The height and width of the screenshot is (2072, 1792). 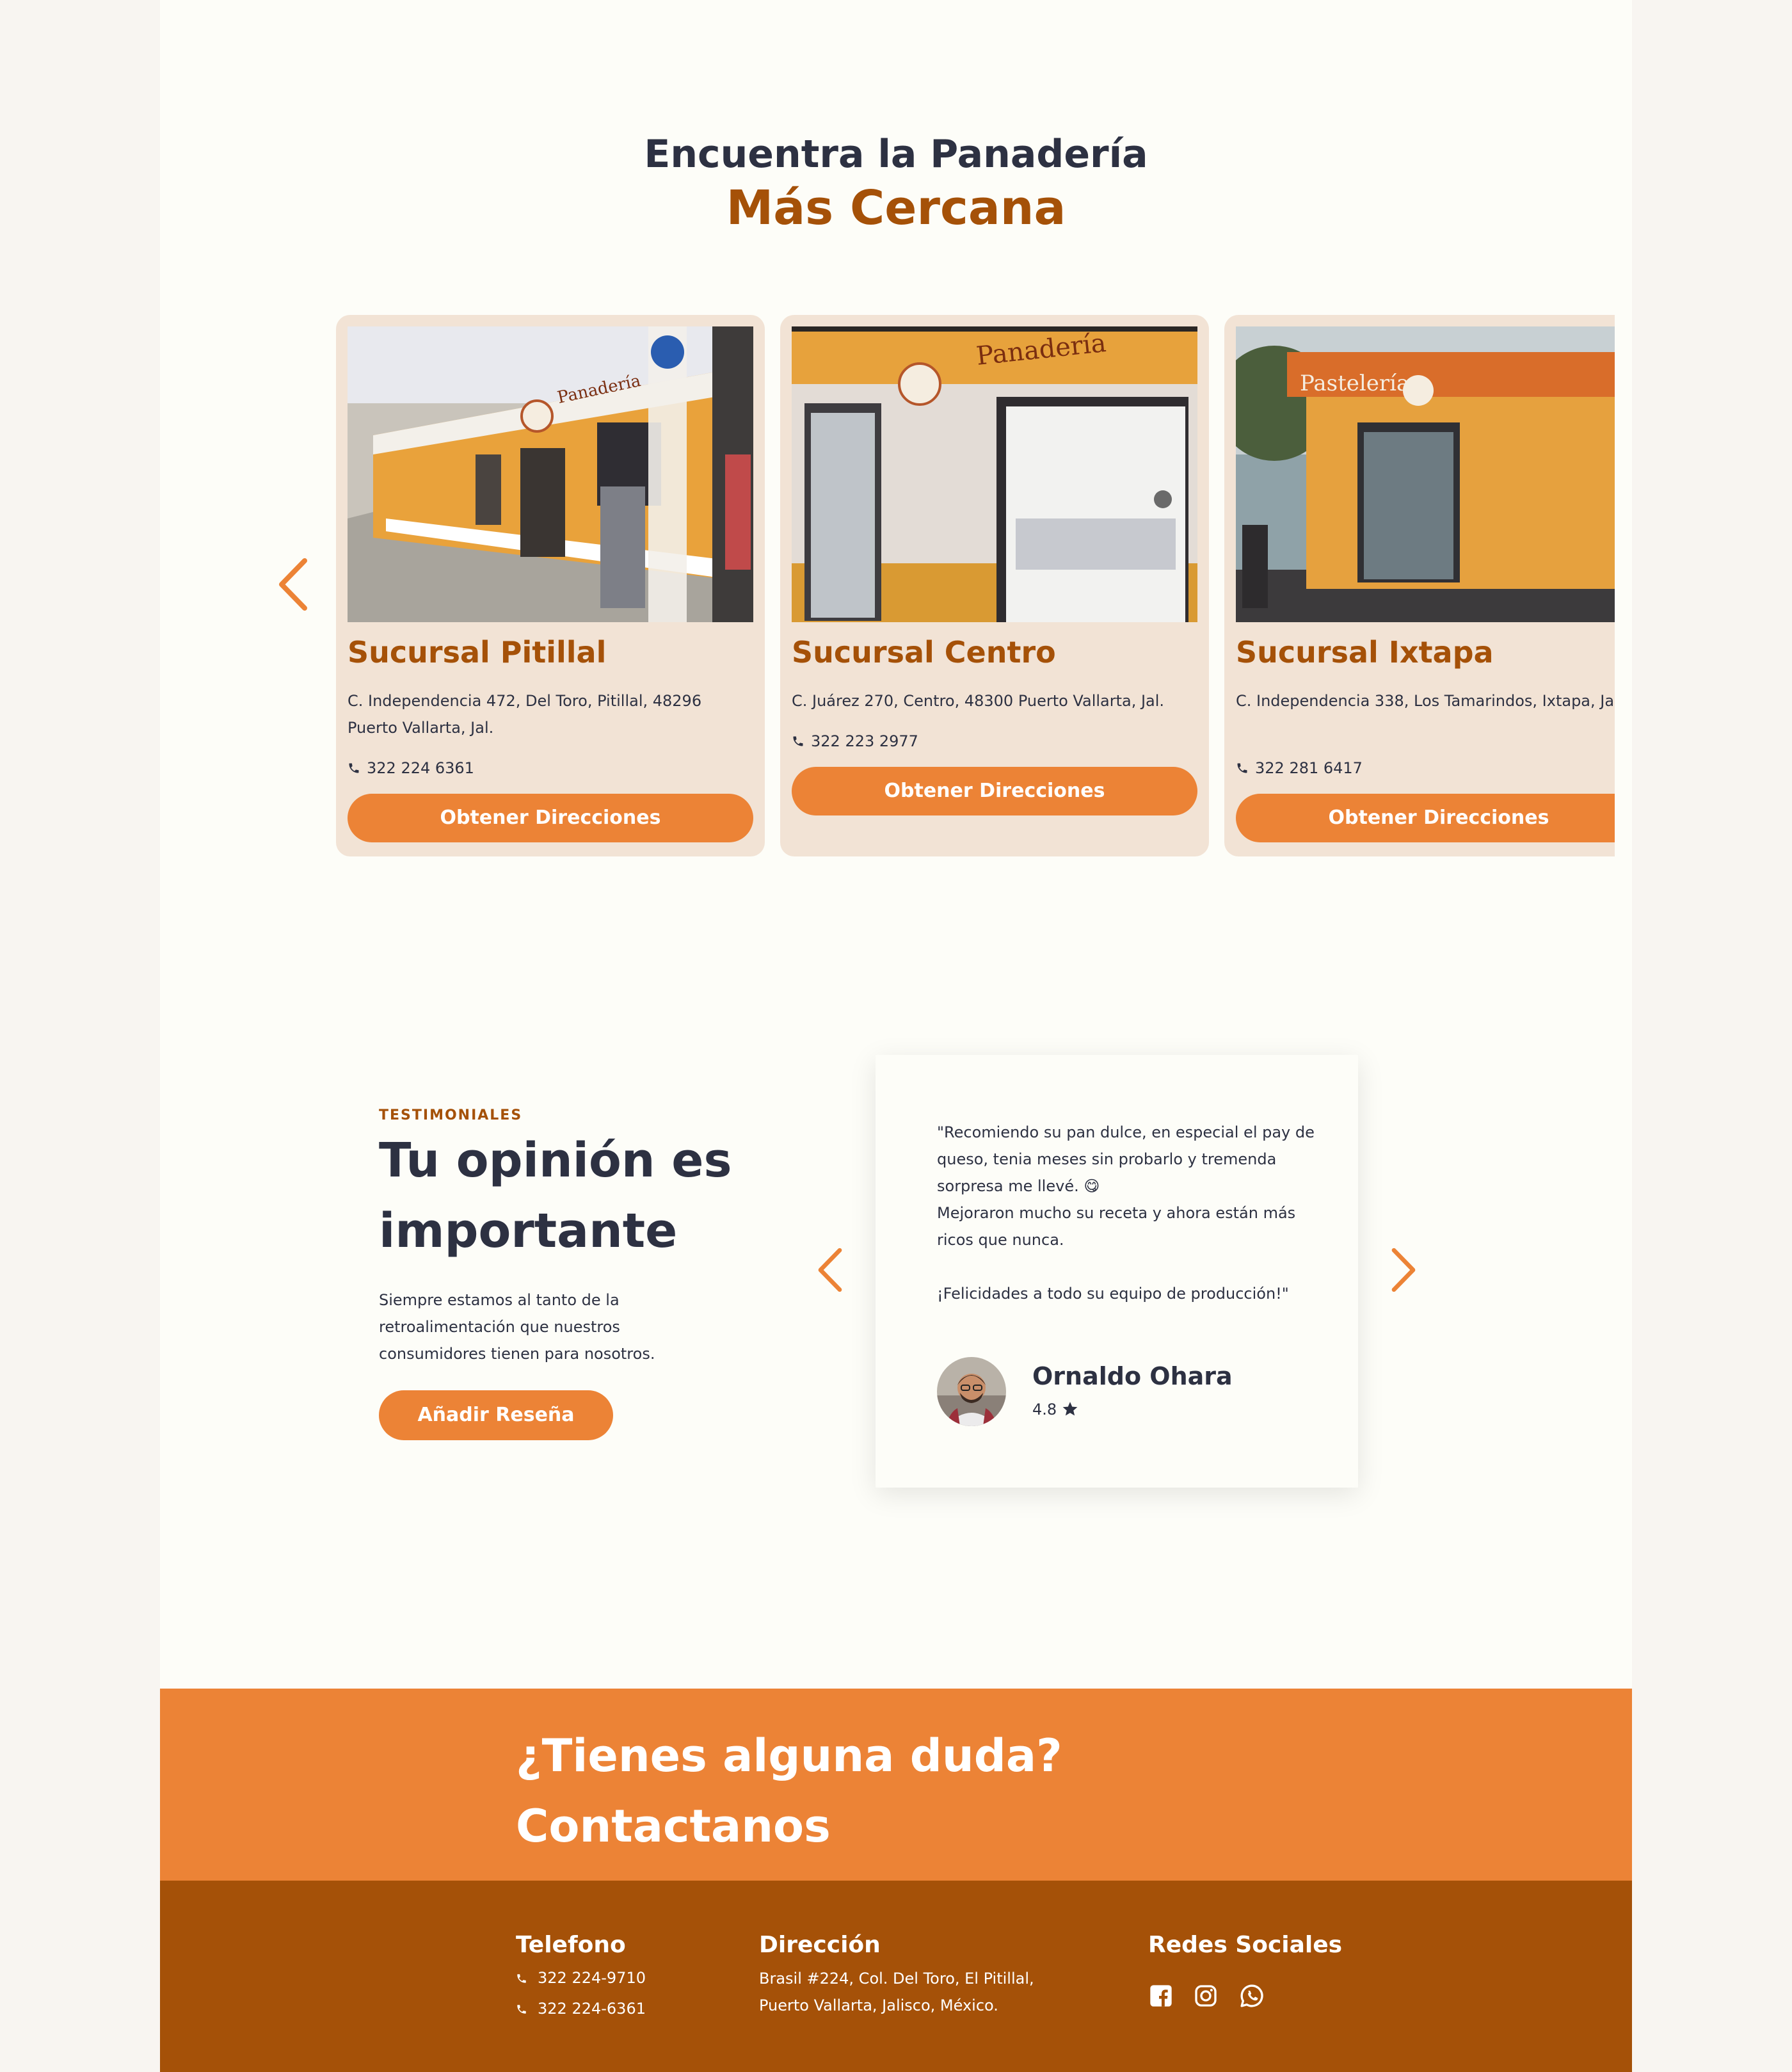 What do you see at coordinates (451, 1115) in the screenshot?
I see `testimonials-tag: TESTIMONIALES` at bounding box center [451, 1115].